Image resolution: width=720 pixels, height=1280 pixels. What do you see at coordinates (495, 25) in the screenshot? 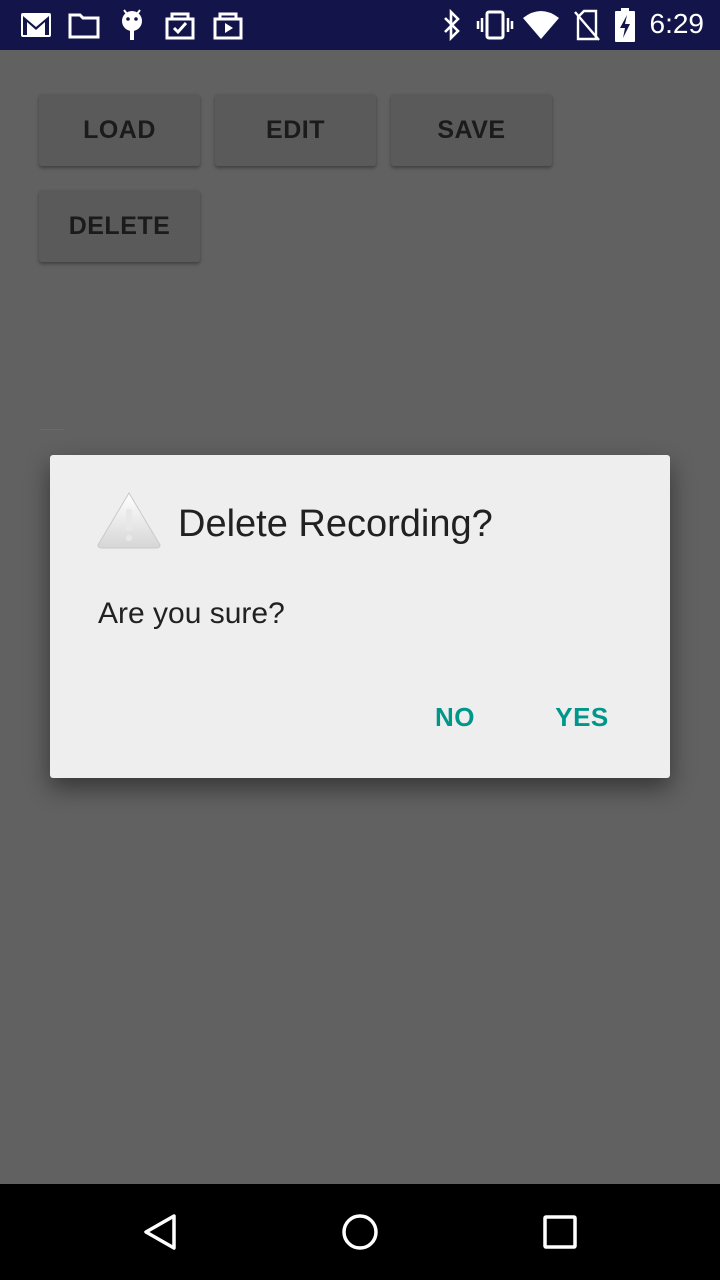
I see `vibrate-icon` at bounding box center [495, 25].